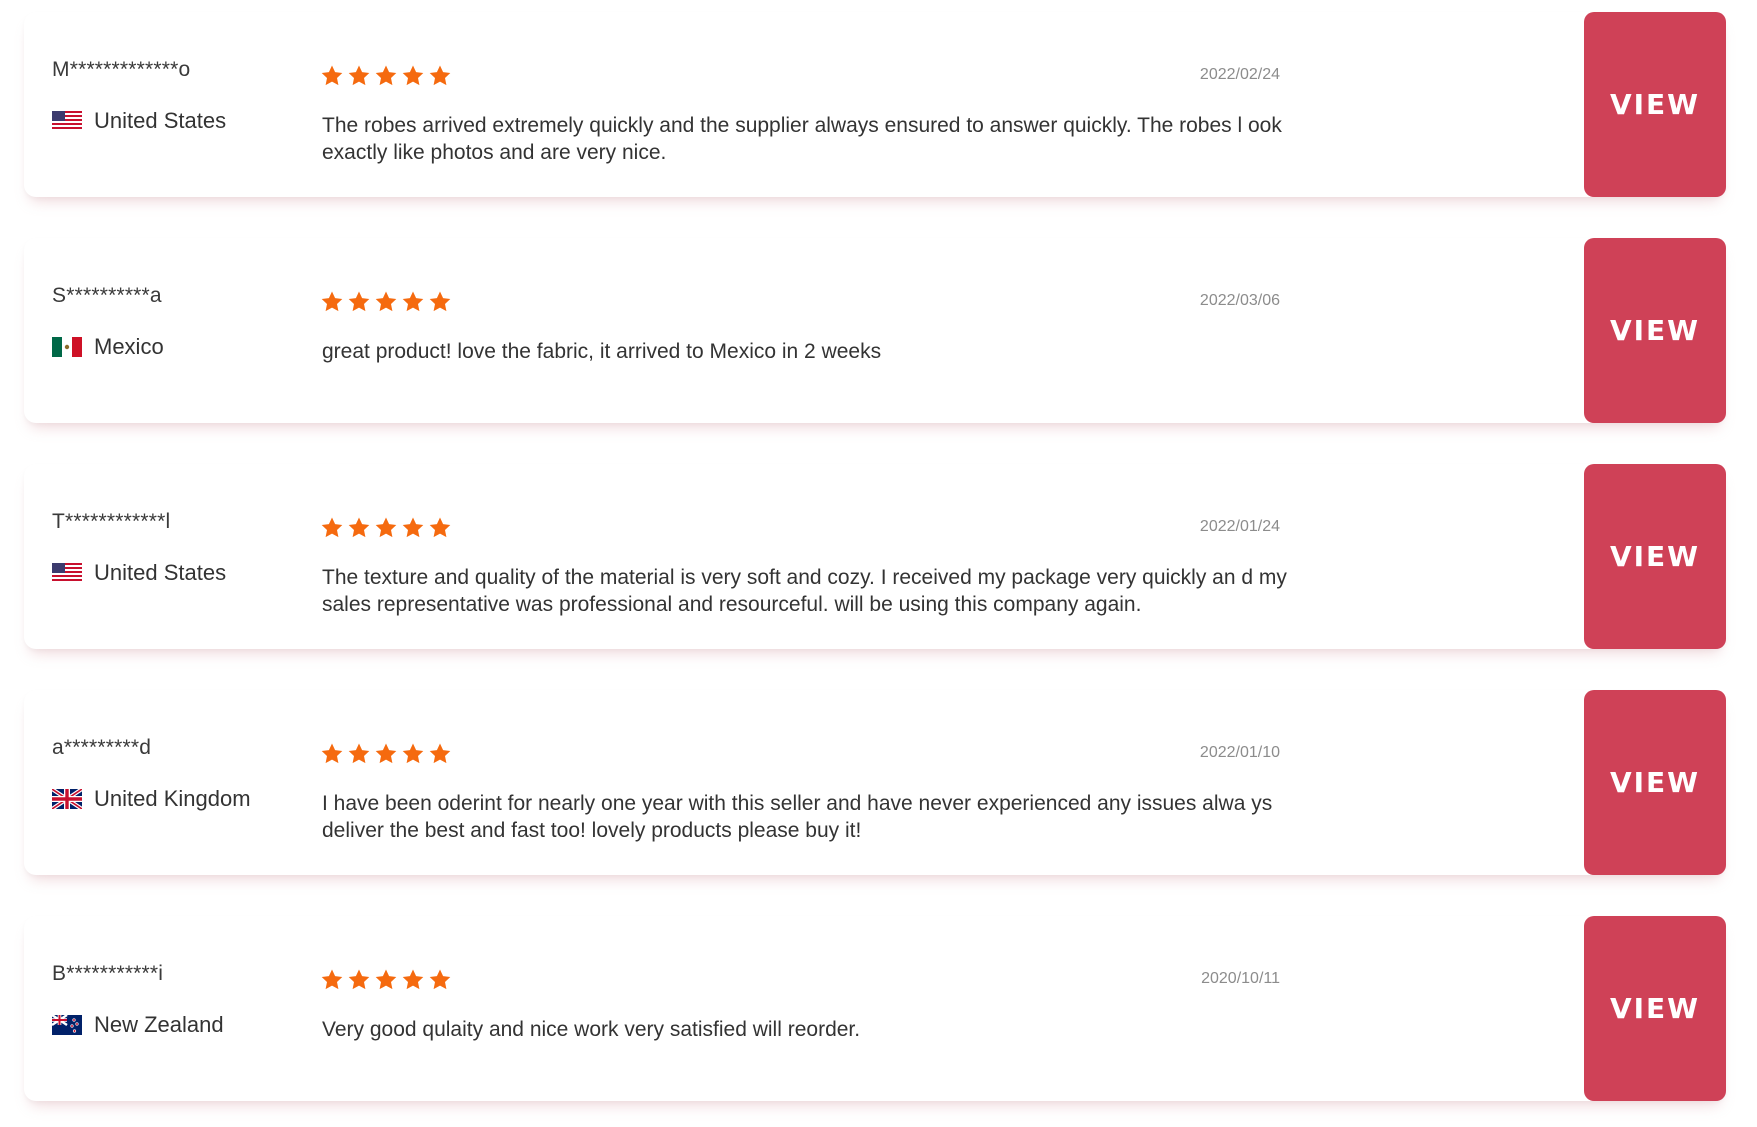  What do you see at coordinates (1239, 526) in the screenshot?
I see `review-date: 2022/01/24` at bounding box center [1239, 526].